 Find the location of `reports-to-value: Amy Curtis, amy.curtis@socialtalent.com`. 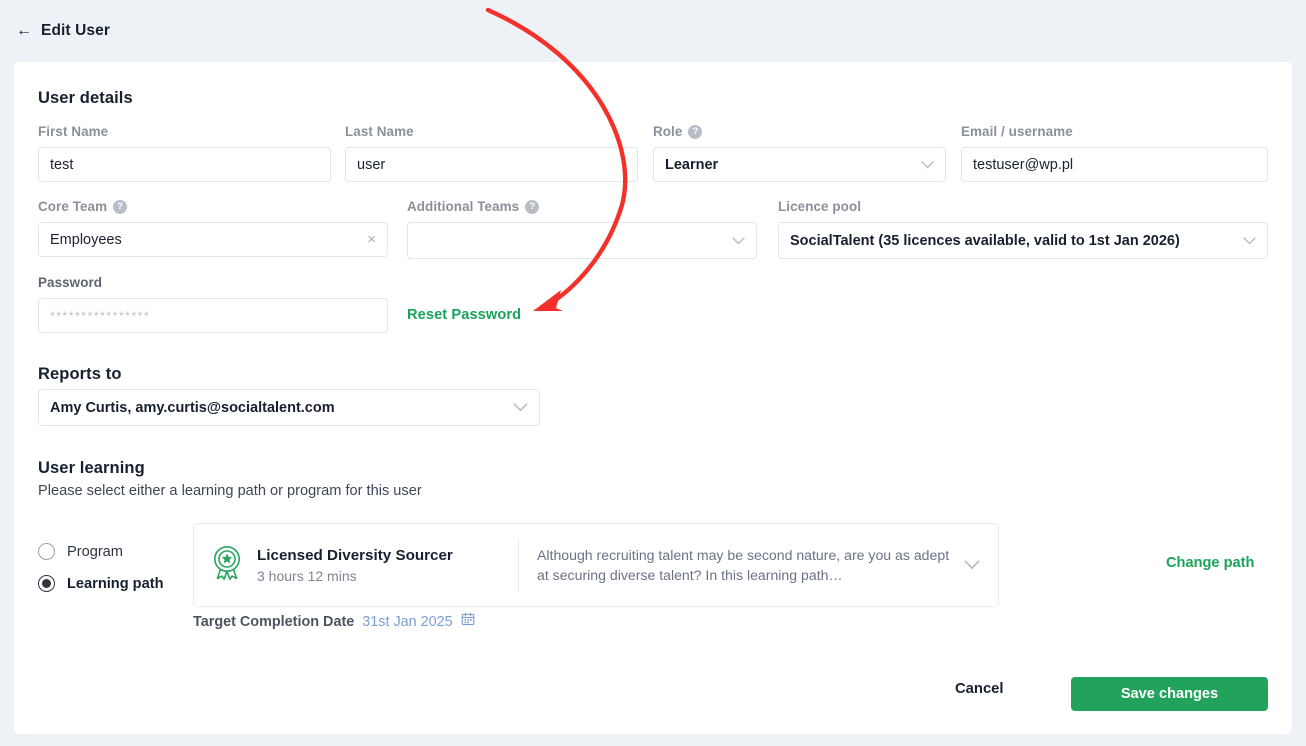

reports-to-value: Amy Curtis, amy.curtis@socialtalent.com is located at coordinates (192, 407).